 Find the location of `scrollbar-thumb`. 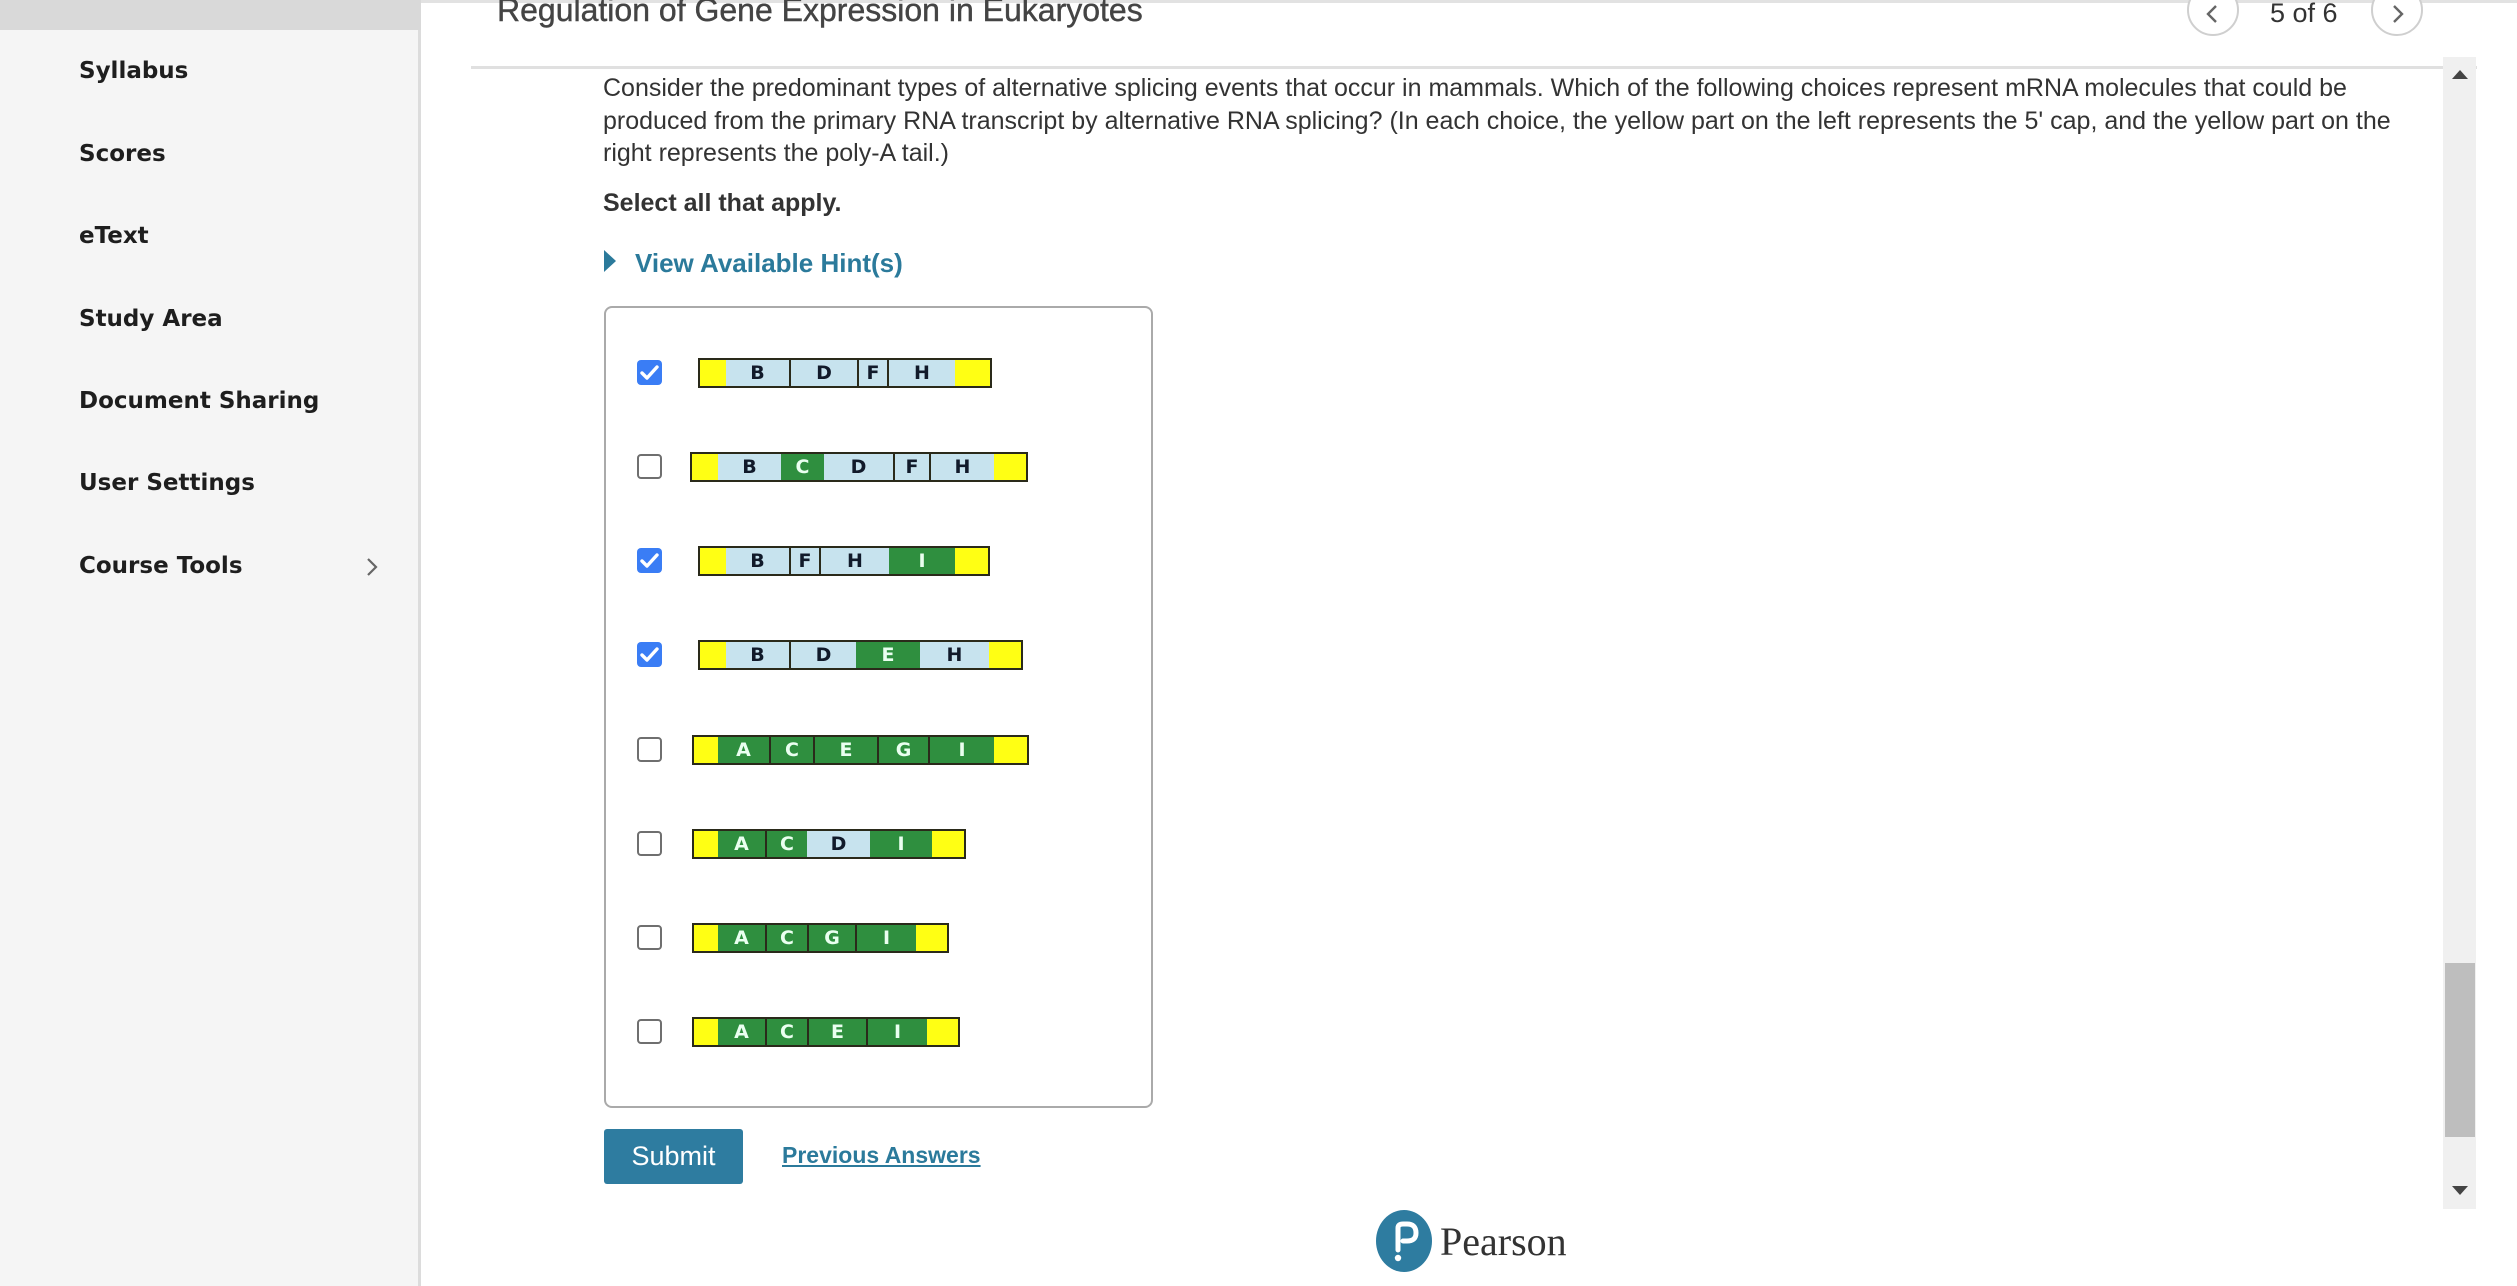

scrollbar-thumb is located at coordinates (2460, 1050).